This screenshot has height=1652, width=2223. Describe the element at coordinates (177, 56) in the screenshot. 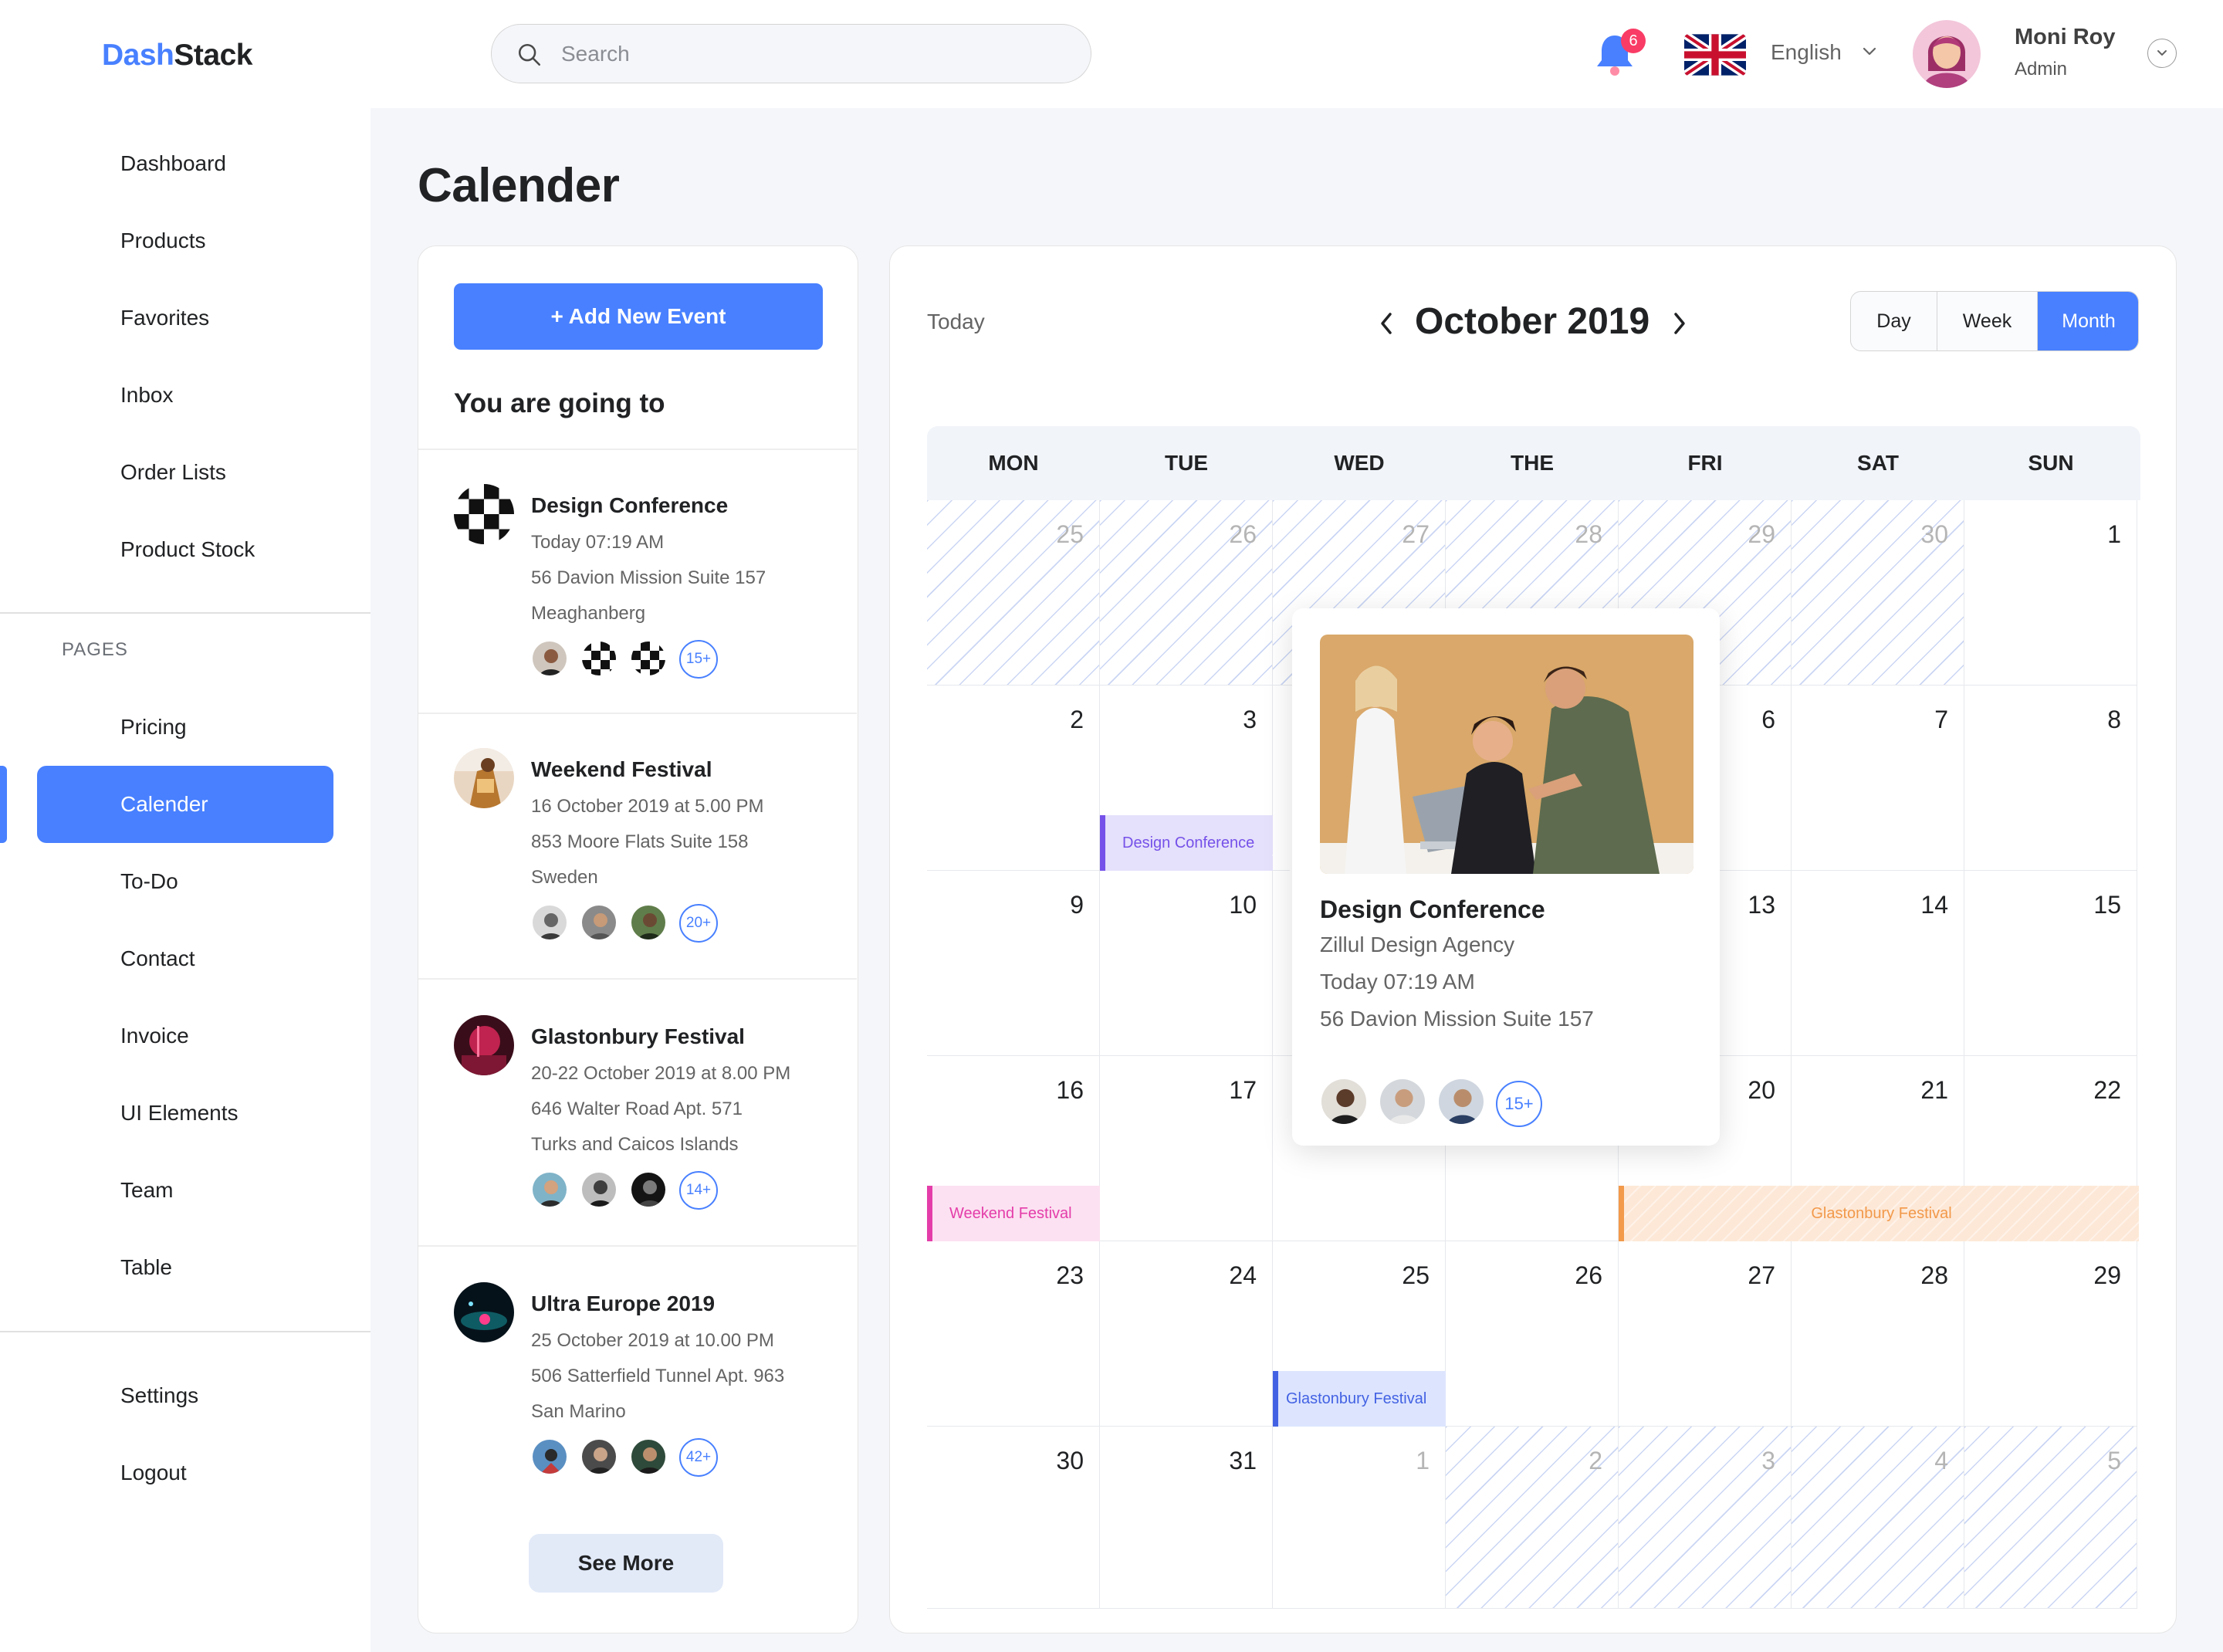

I see `brand-logo: DashStack` at that location.